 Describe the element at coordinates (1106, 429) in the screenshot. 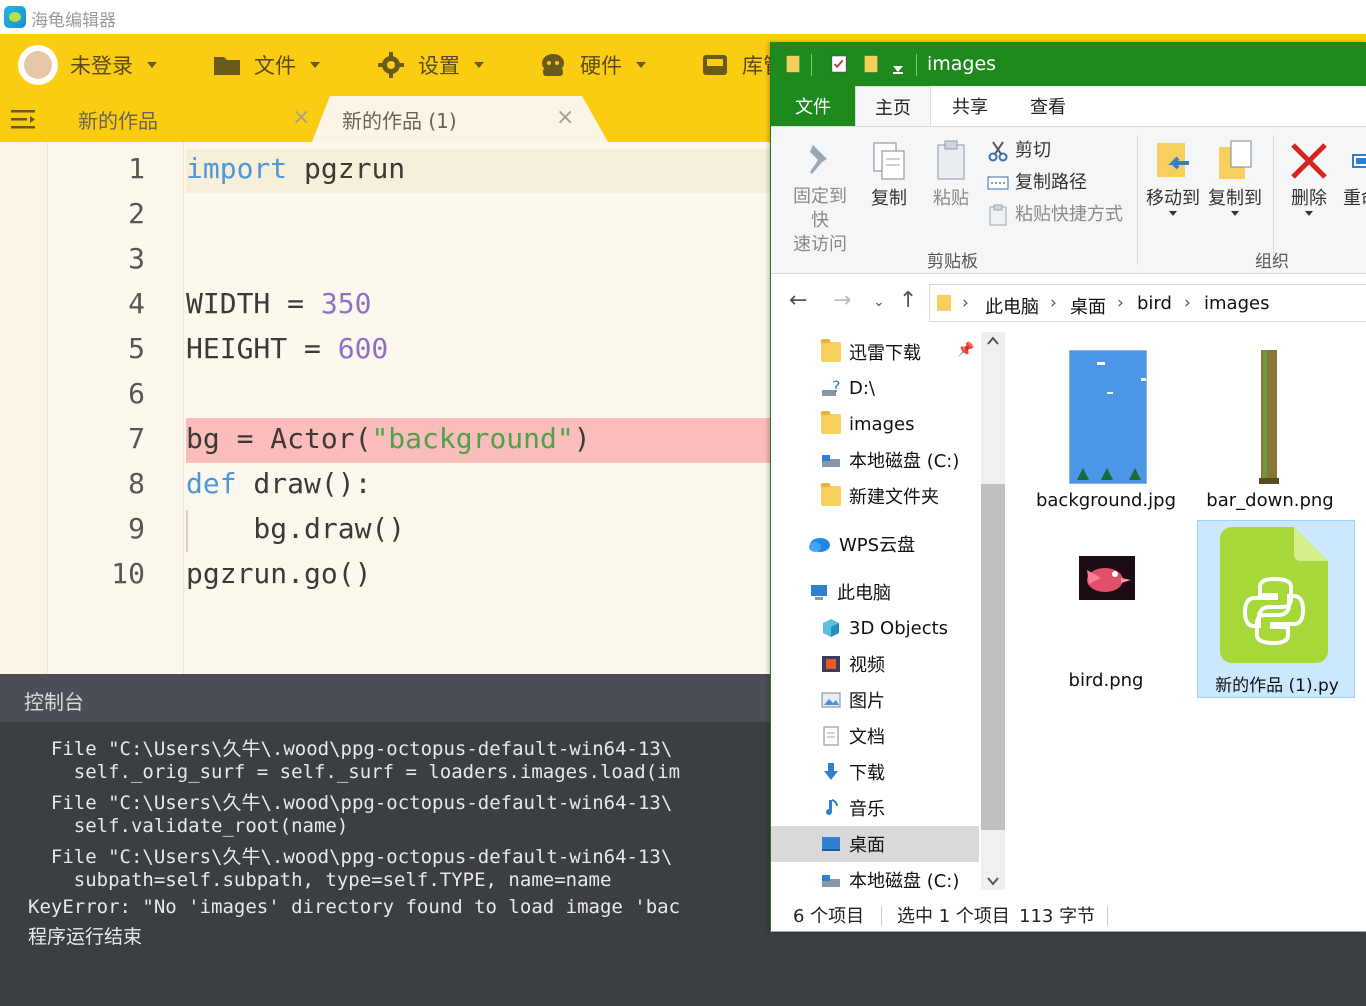

I see `file-item-background: background.jpg` at that location.